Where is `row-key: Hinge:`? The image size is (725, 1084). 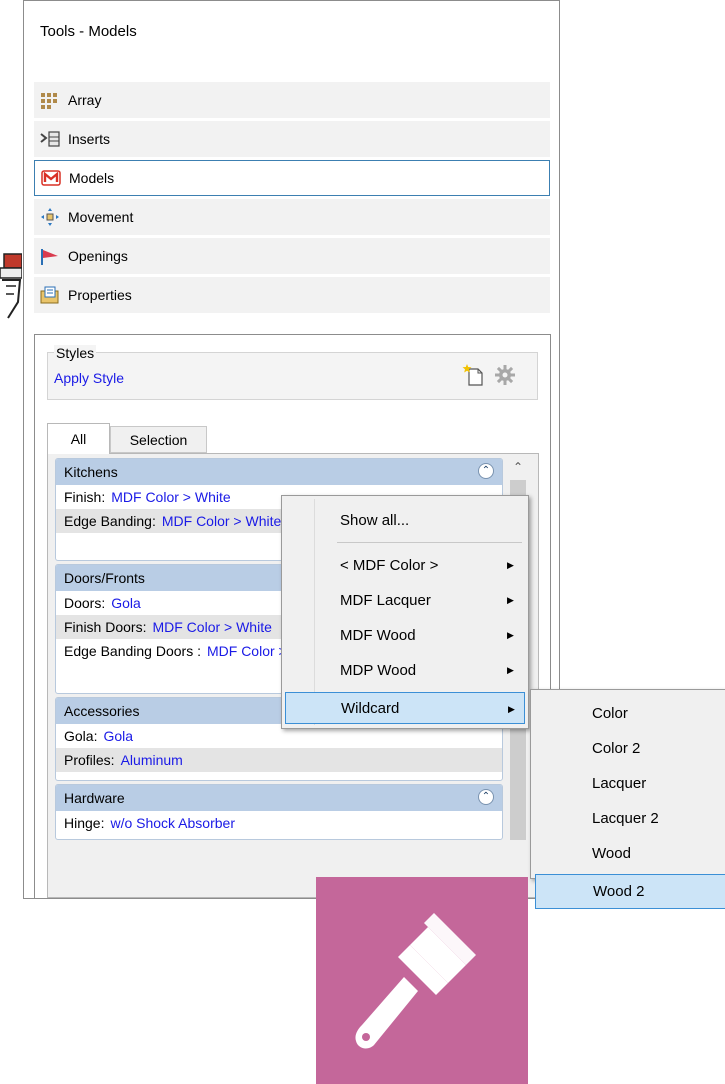
row-key: Hinge: is located at coordinates (84, 823).